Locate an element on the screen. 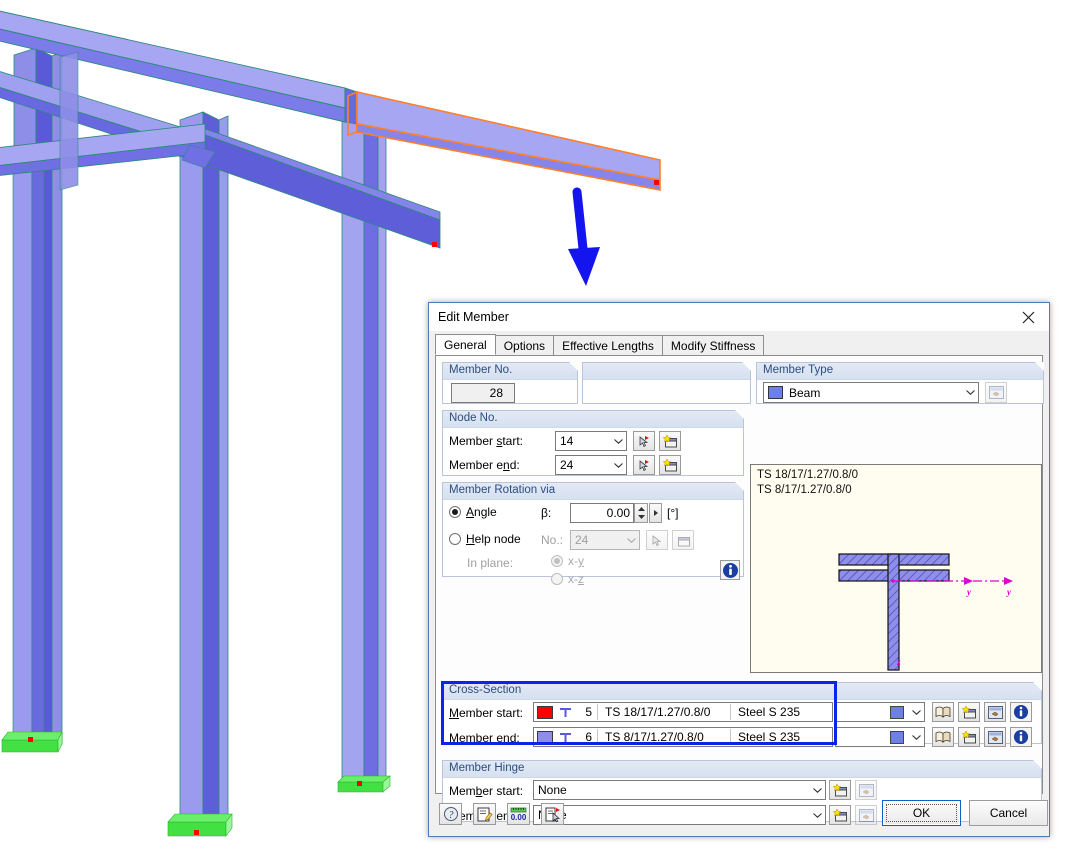 The width and height of the screenshot is (1070, 853). member-type-group: Member Type Beam is located at coordinates (900, 383).